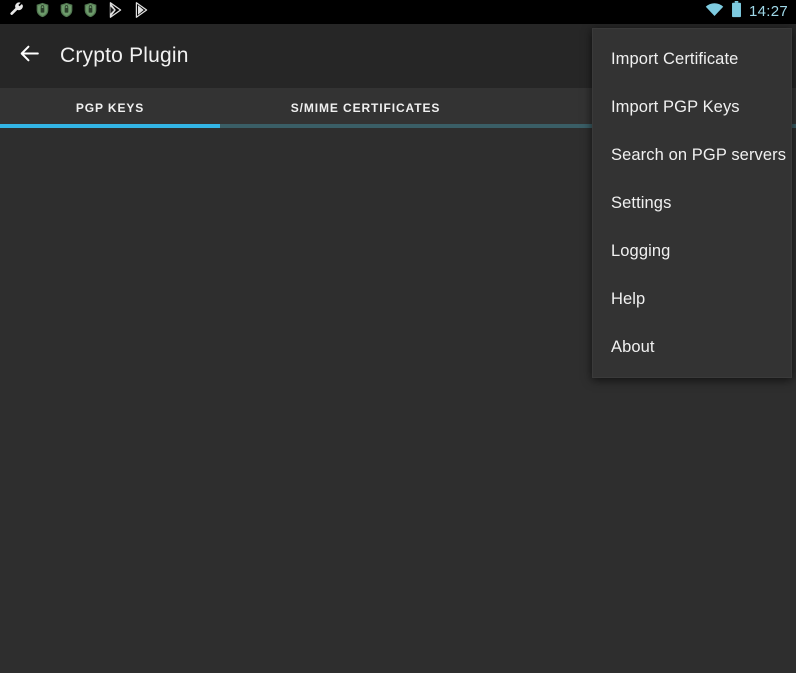  I want to click on back-arrow-icon, so click(29, 56).